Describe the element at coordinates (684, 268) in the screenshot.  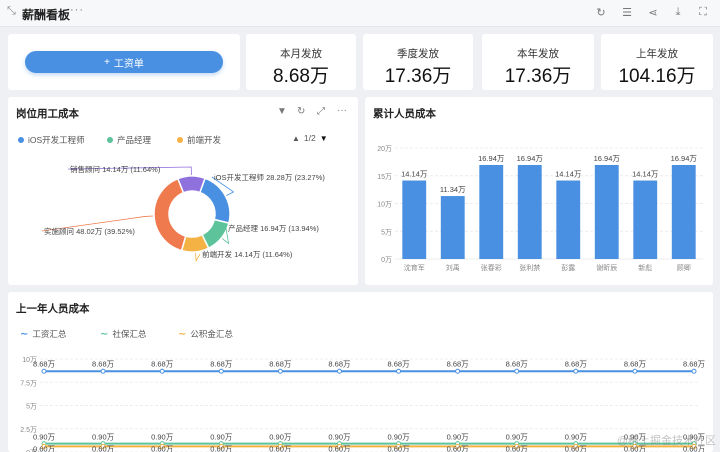
I see `x-tick-label: 顾卿` at that location.